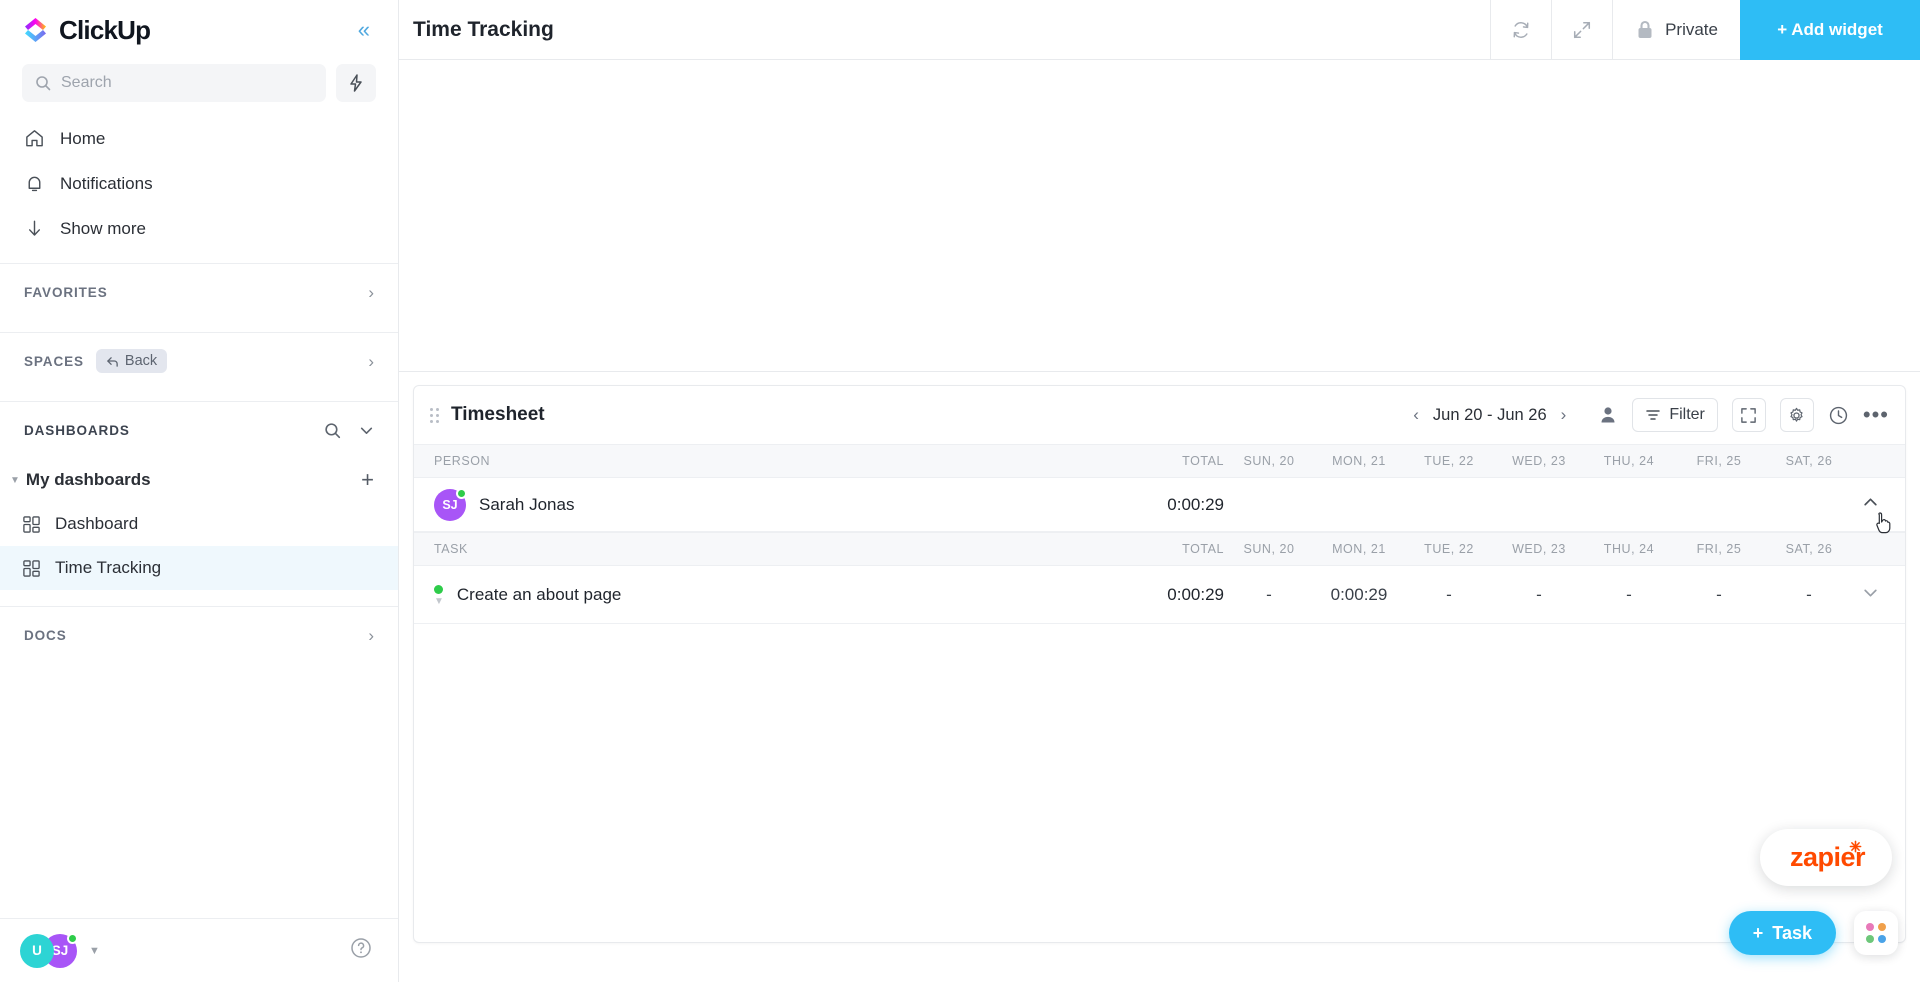 The height and width of the screenshot is (982, 1920). Describe the element at coordinates (1870, 501) in the screenshot. I see `chevron-up-icon` at that location.